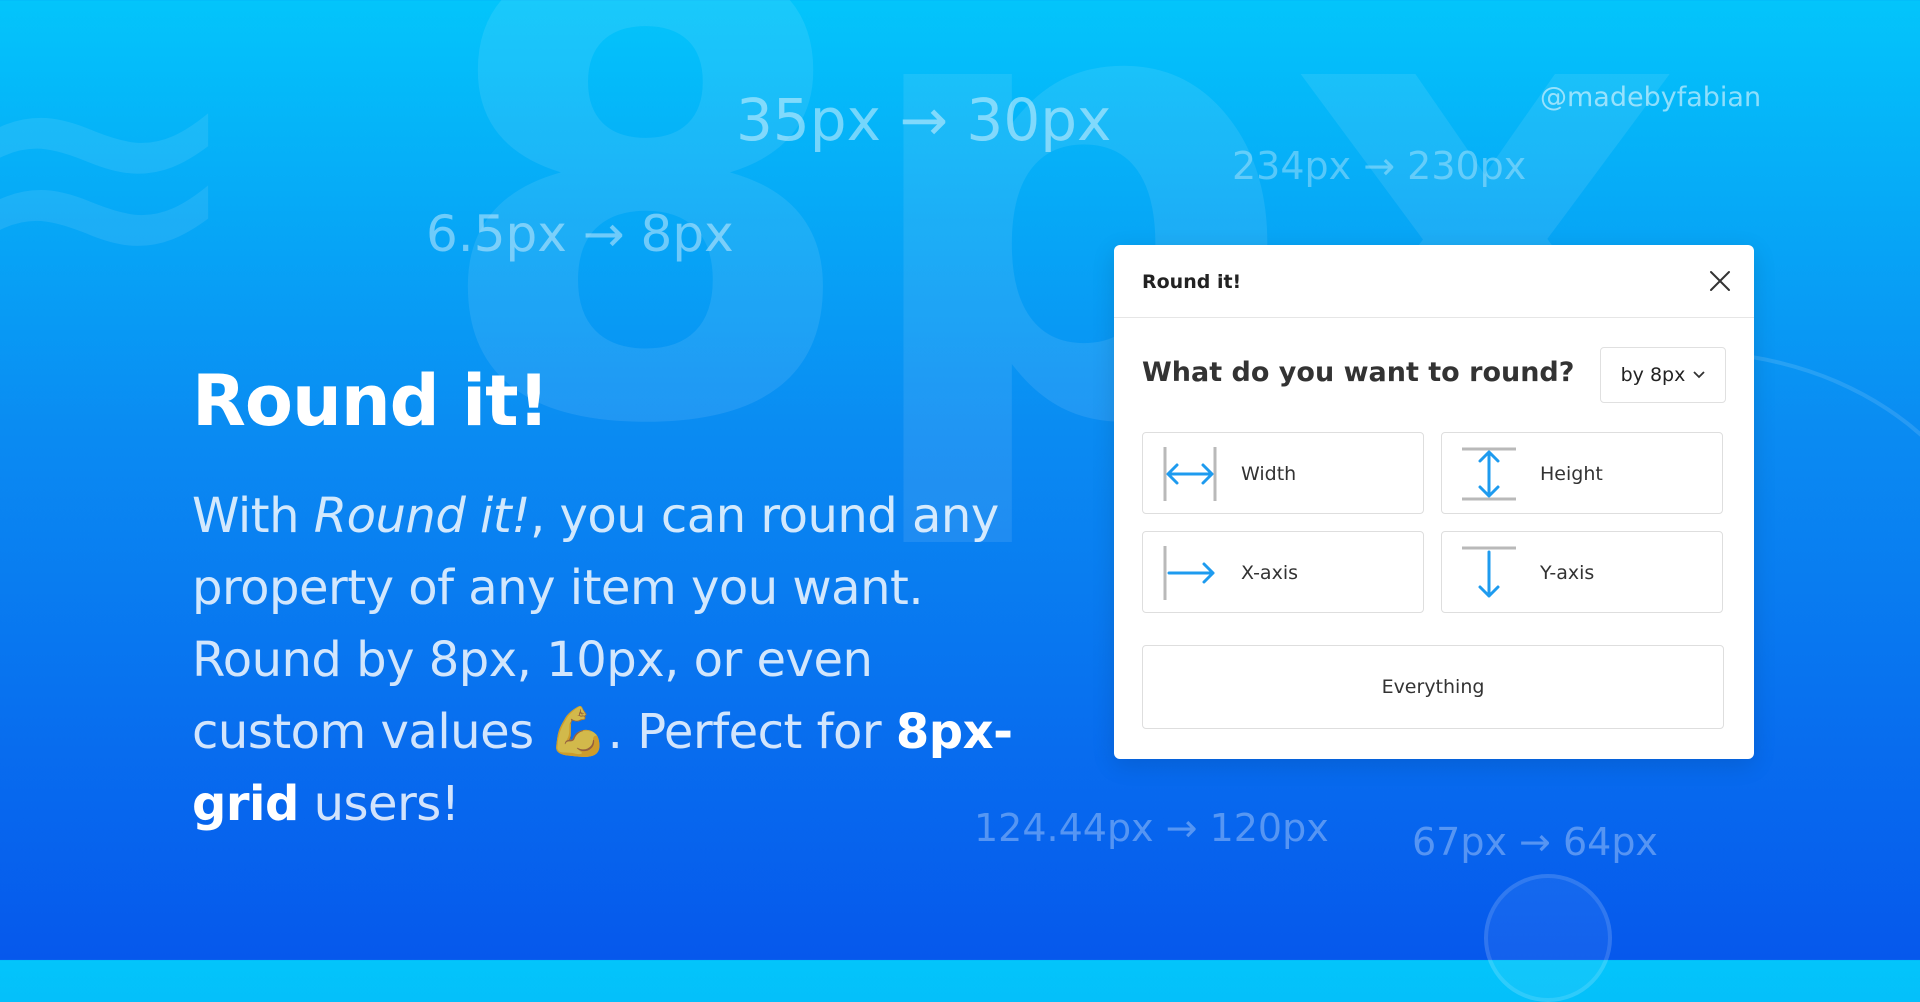  Describe the element at coordinates (1651, 97) in the screenshot. I see `author-handle: @madebyfabian` at that location.